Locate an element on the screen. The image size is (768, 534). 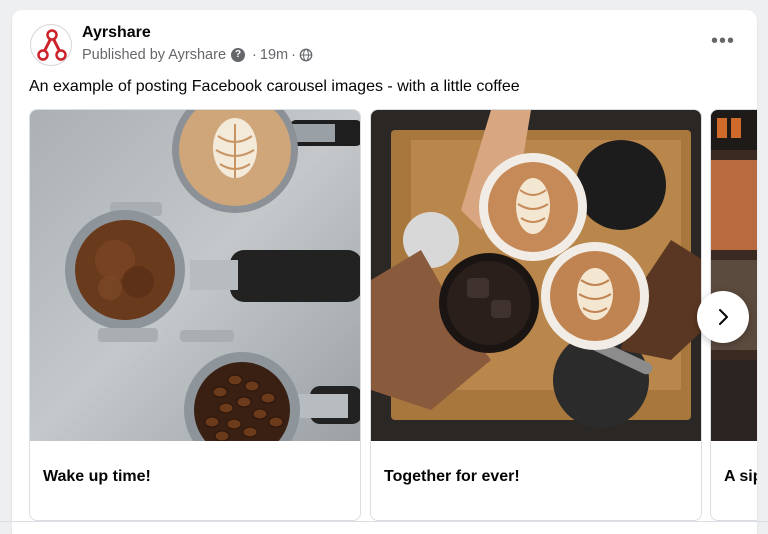
page-name: Ayrshare is located at coordinates (116, 33).